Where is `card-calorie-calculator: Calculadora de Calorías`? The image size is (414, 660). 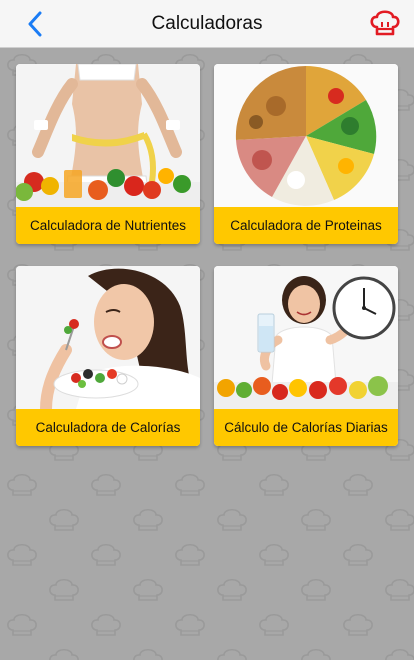
card-calorie-calculator: Calculadora de Calorías is located at coordinates (108, 356).